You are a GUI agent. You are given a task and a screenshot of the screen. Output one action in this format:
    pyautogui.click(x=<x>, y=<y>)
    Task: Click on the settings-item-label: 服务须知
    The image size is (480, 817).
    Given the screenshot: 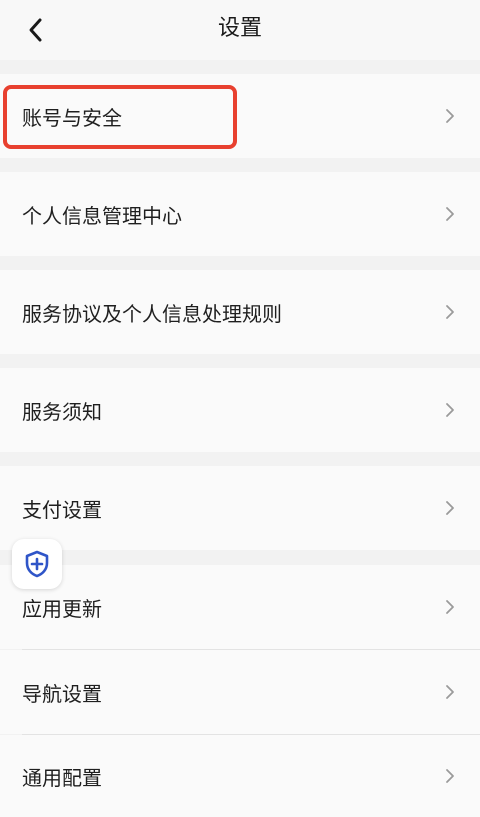 What is the action you would take?
    pyautogui.click(x=62, y=411)
    